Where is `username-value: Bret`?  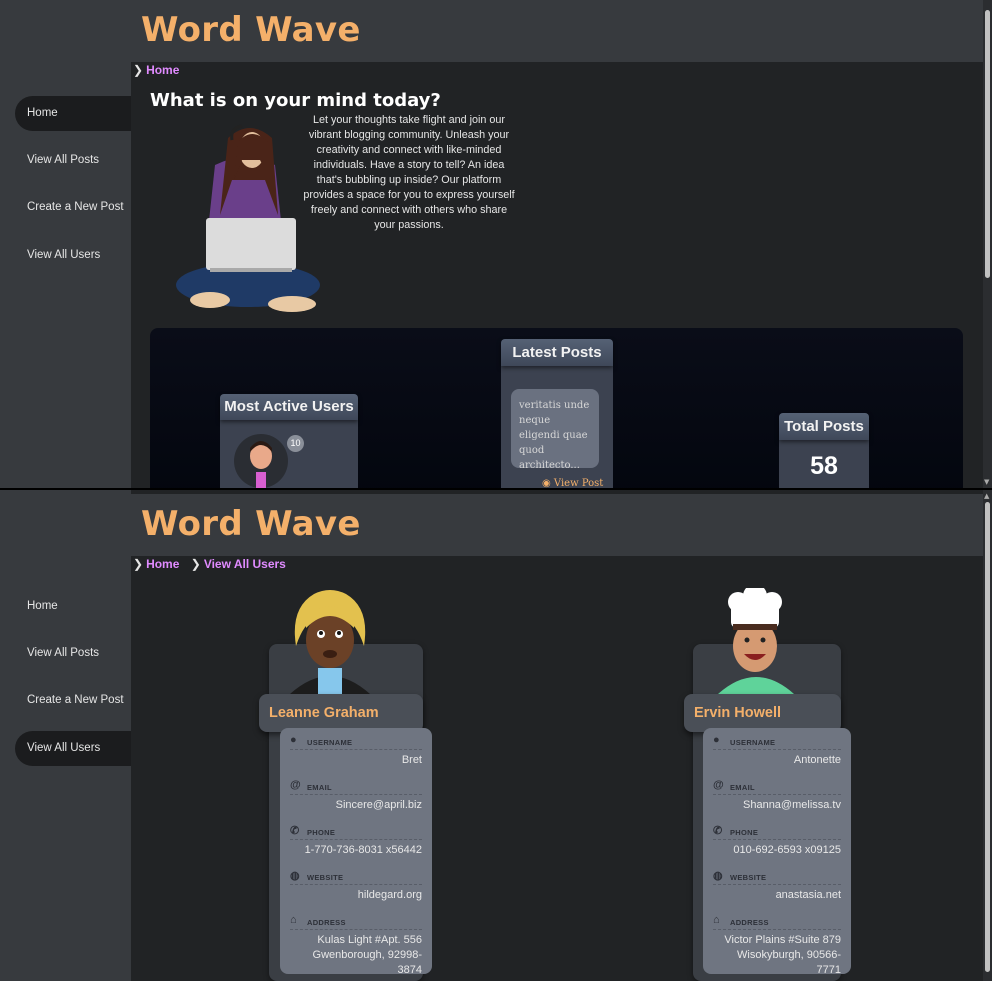
username-value: Bret is located at coordinates (411, 760).